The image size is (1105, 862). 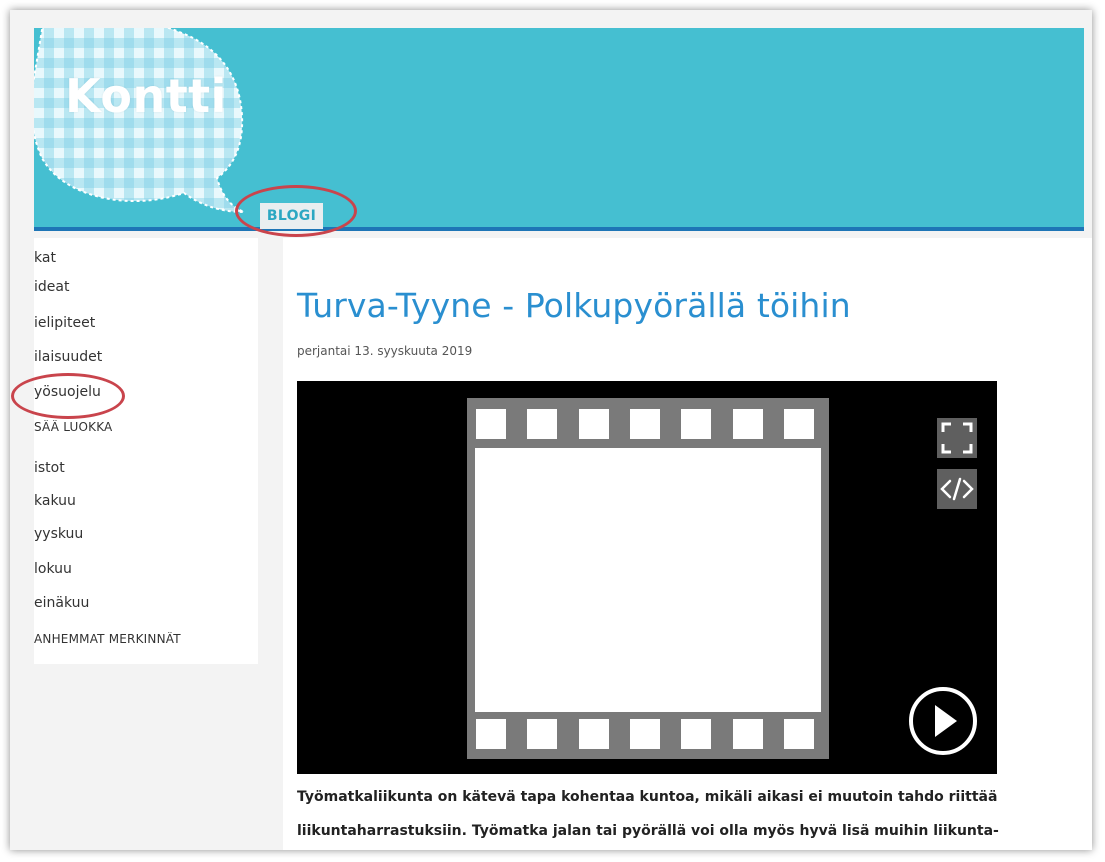 What do you see at coordinates (68, 396) in the screenshot?
I see `highlight-oval-tyosuojelu` at bounding box center [68, 396].